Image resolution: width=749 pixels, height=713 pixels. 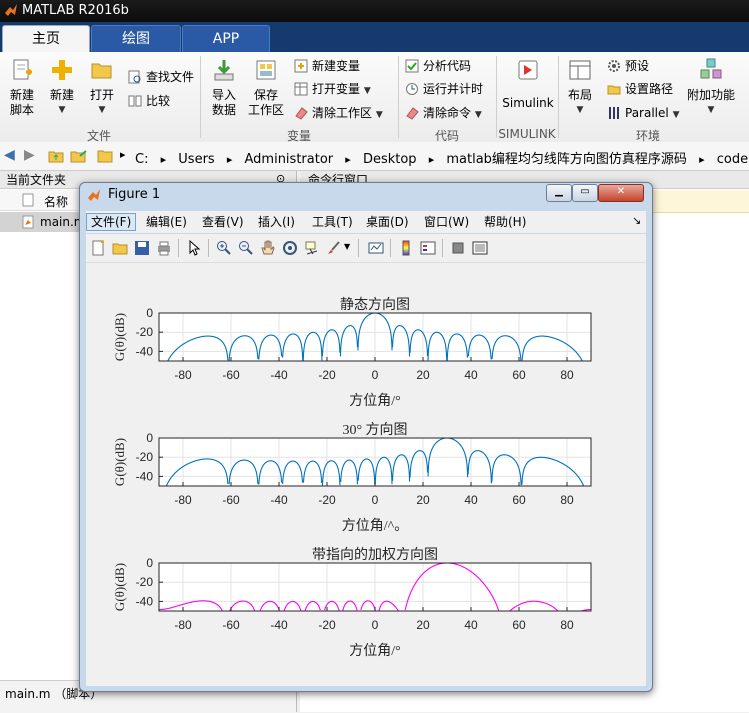 What do you see at coordinates (342, 113) in the screenshot?
I see `clear-workspace-label: 清除工作区` at bounding box center [342, 113].